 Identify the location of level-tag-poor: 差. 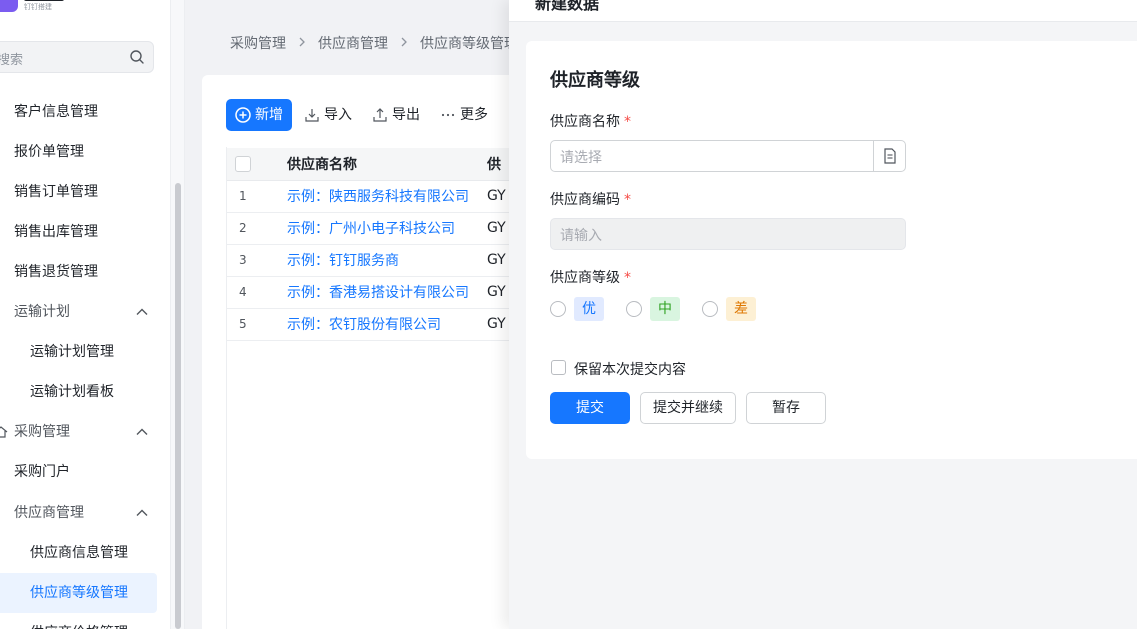
(741, 309).